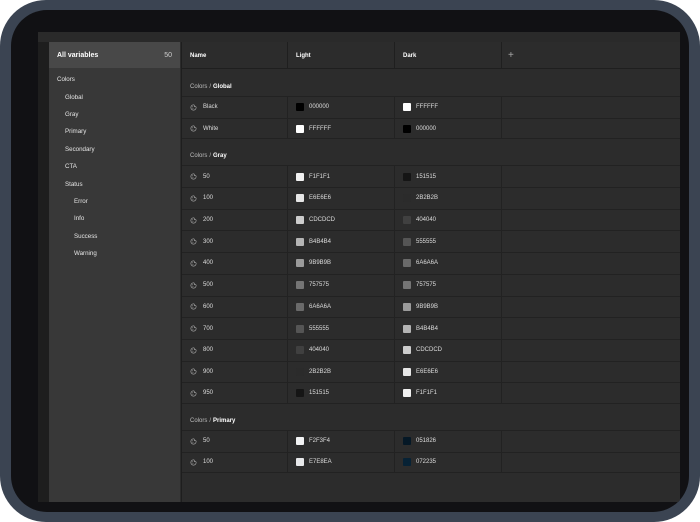 This screenshot has width=700, height=522. What do you see at coordinates (235, 242) in the screenshot?
I see `variable-name-cell: 300` at bounding box center [235, 242].